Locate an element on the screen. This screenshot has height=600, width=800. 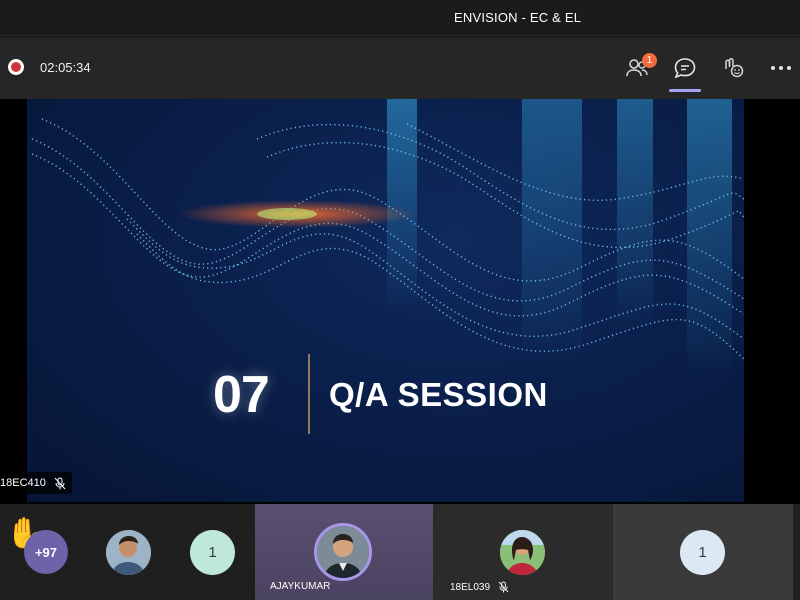
participants-badge: 1 is located at coordinates (649, 60).